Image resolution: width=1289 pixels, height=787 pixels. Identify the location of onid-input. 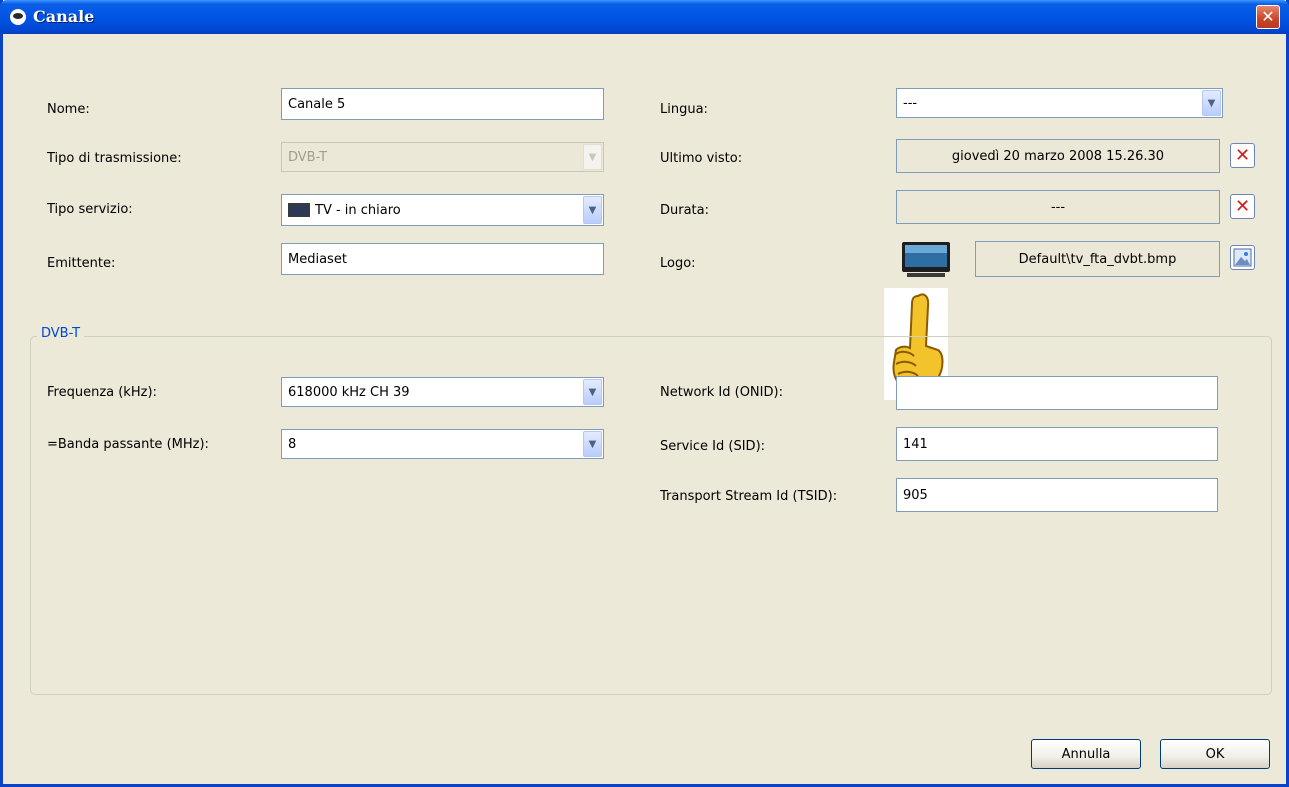
(1057, 393).